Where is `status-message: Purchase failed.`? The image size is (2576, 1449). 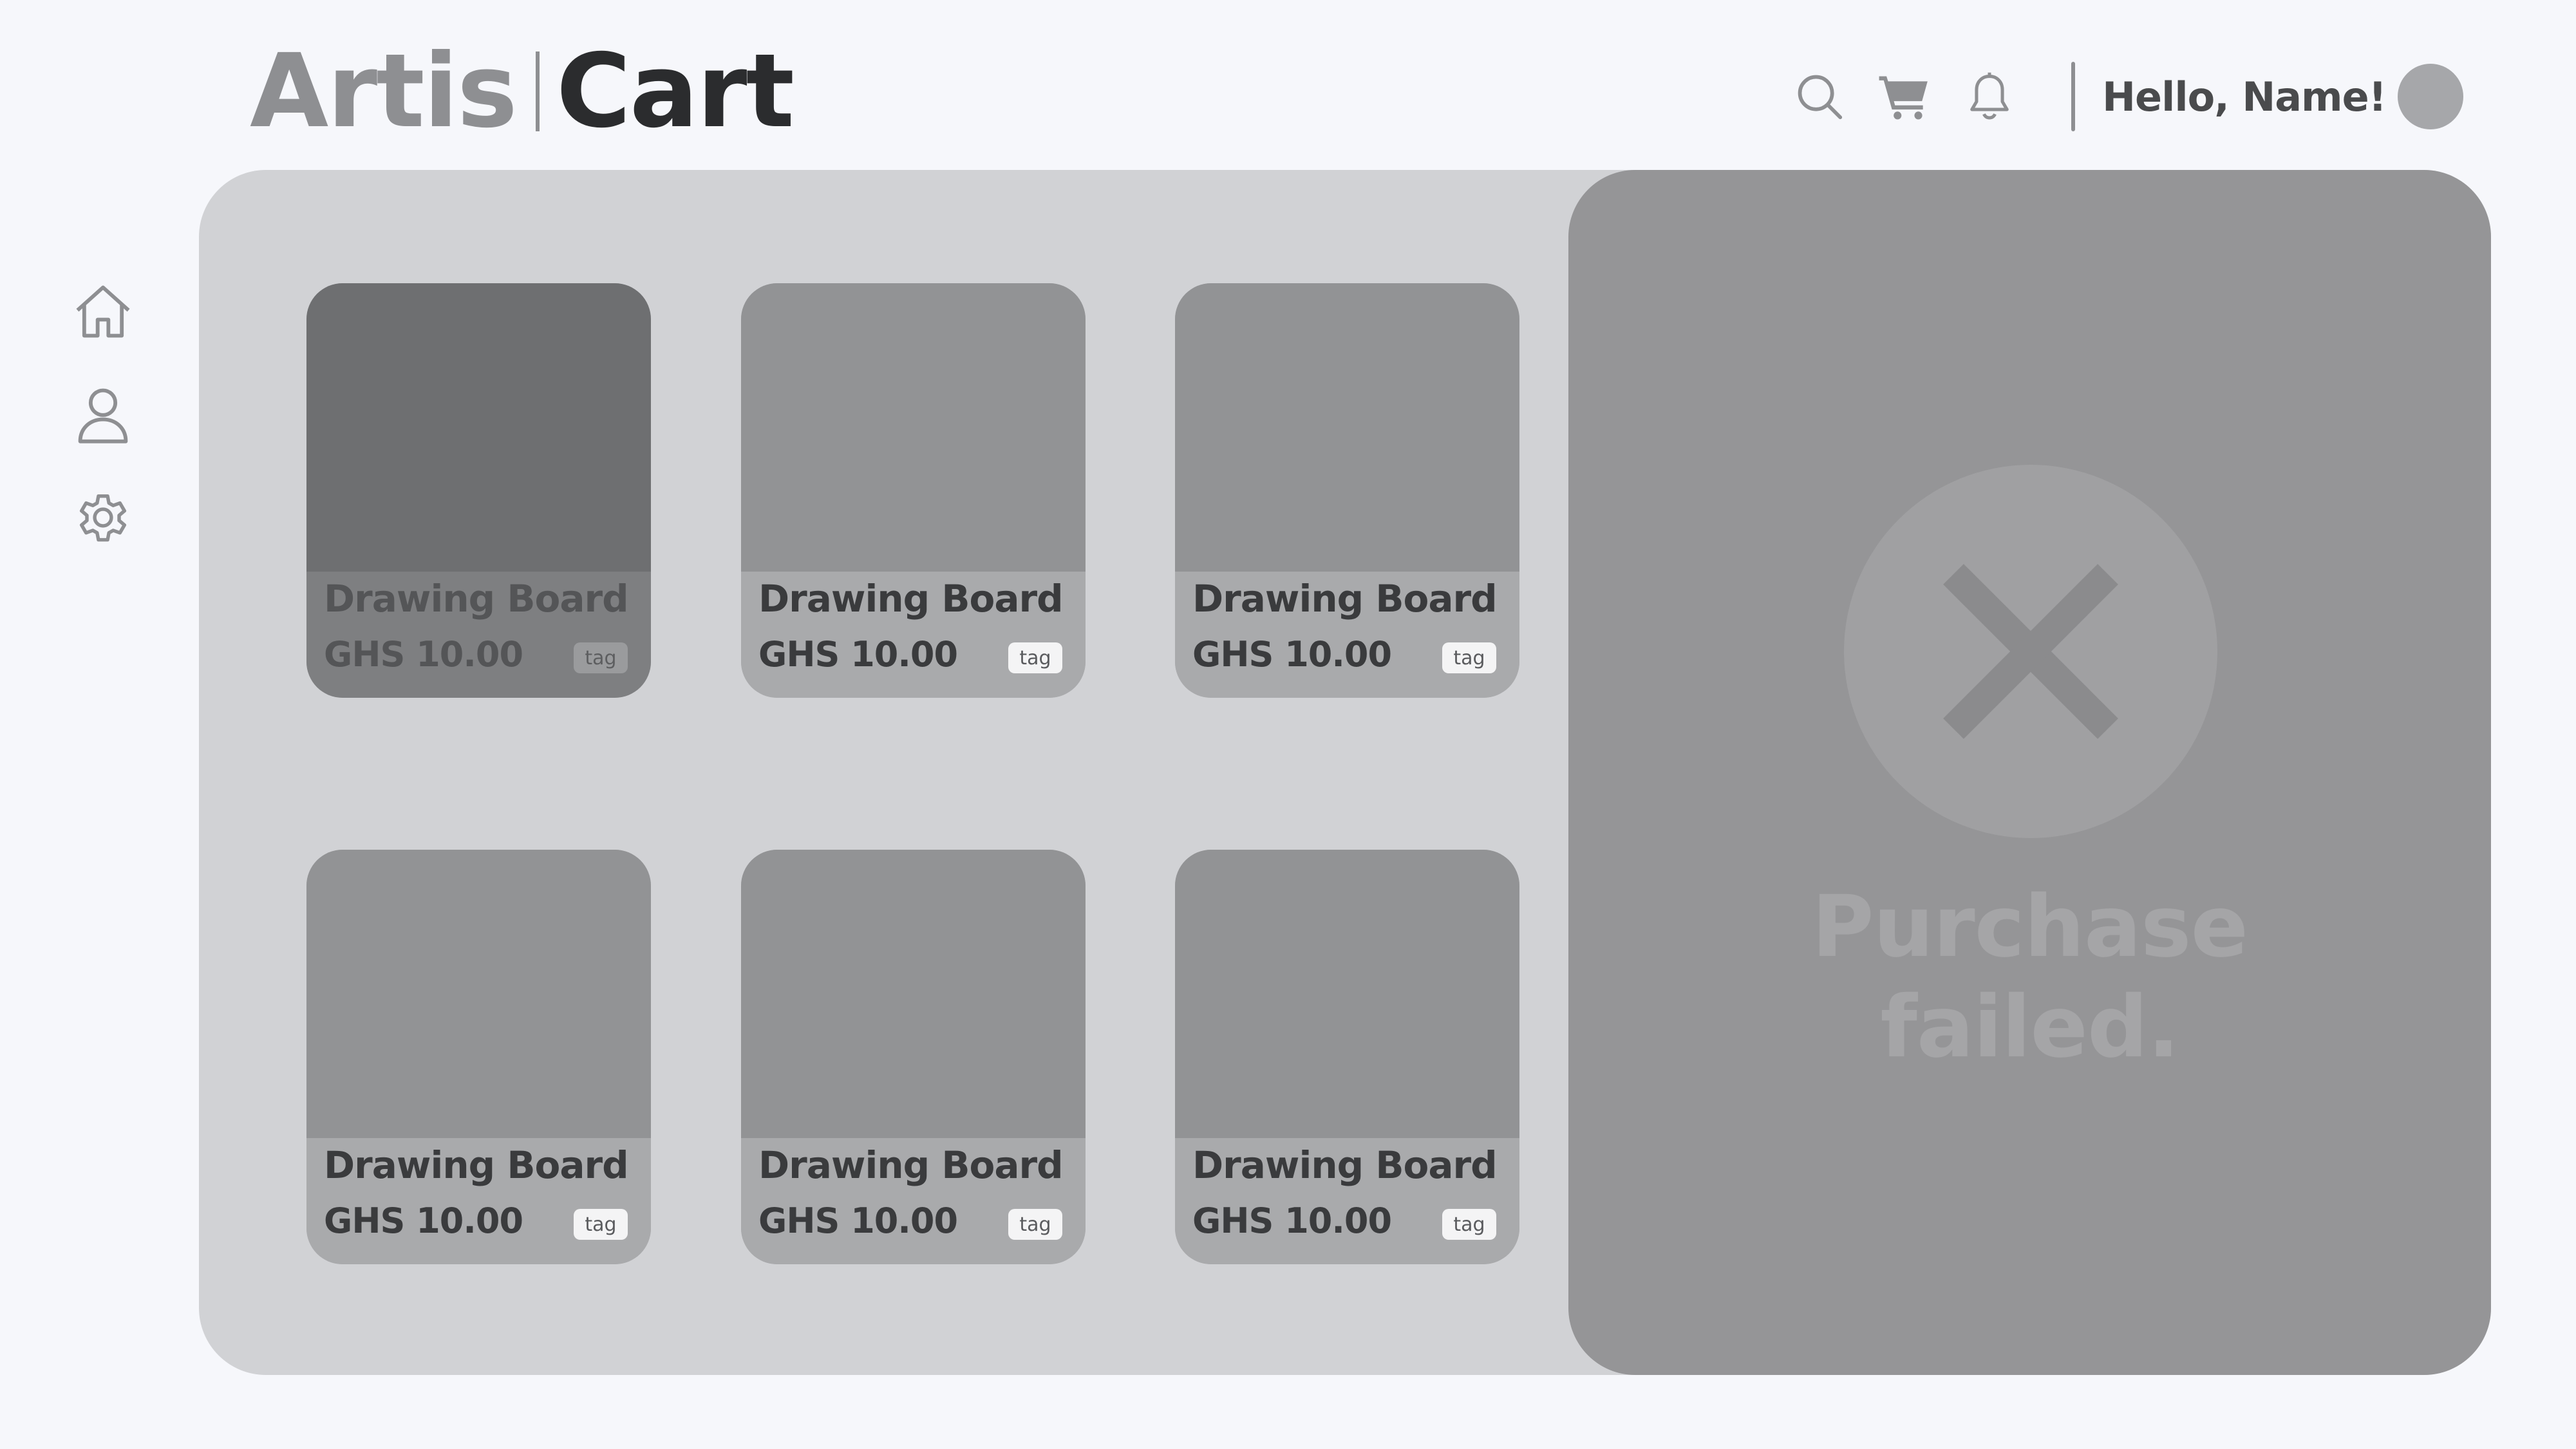
status-message: Purchase failed. is located at coordinates (2029, 977).